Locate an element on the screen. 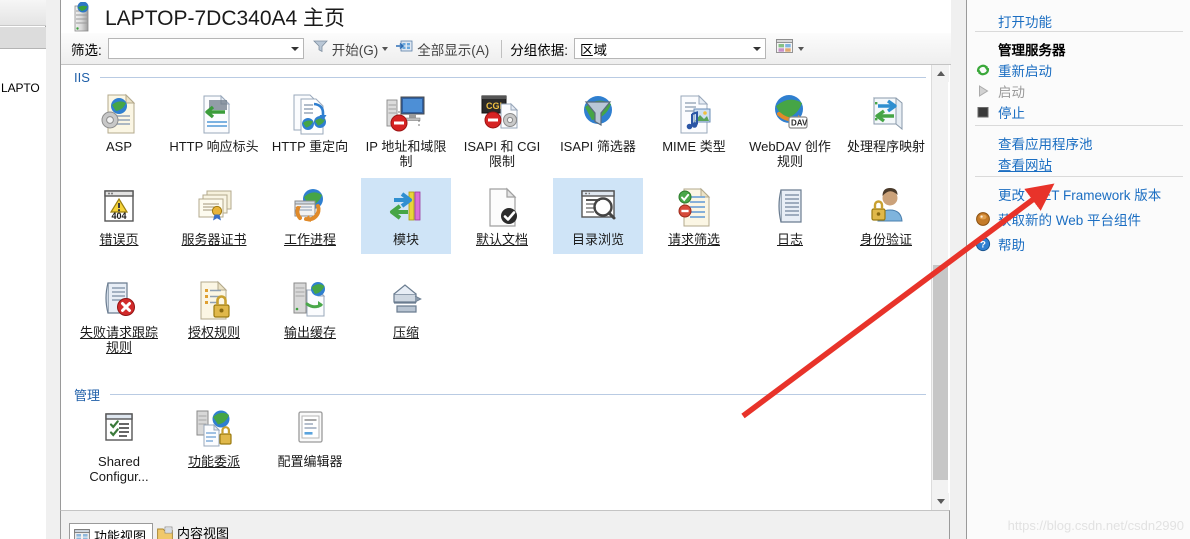  tree-node-laptop: LAPTO is located at coordinates (23, 88).